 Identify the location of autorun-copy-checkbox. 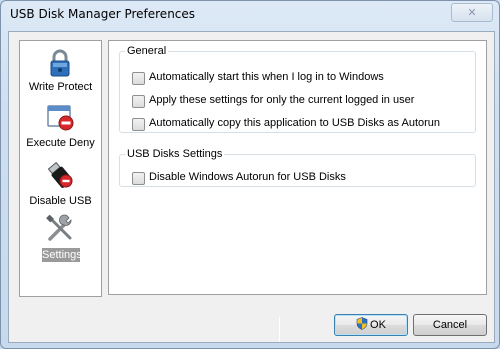
(138, 124).